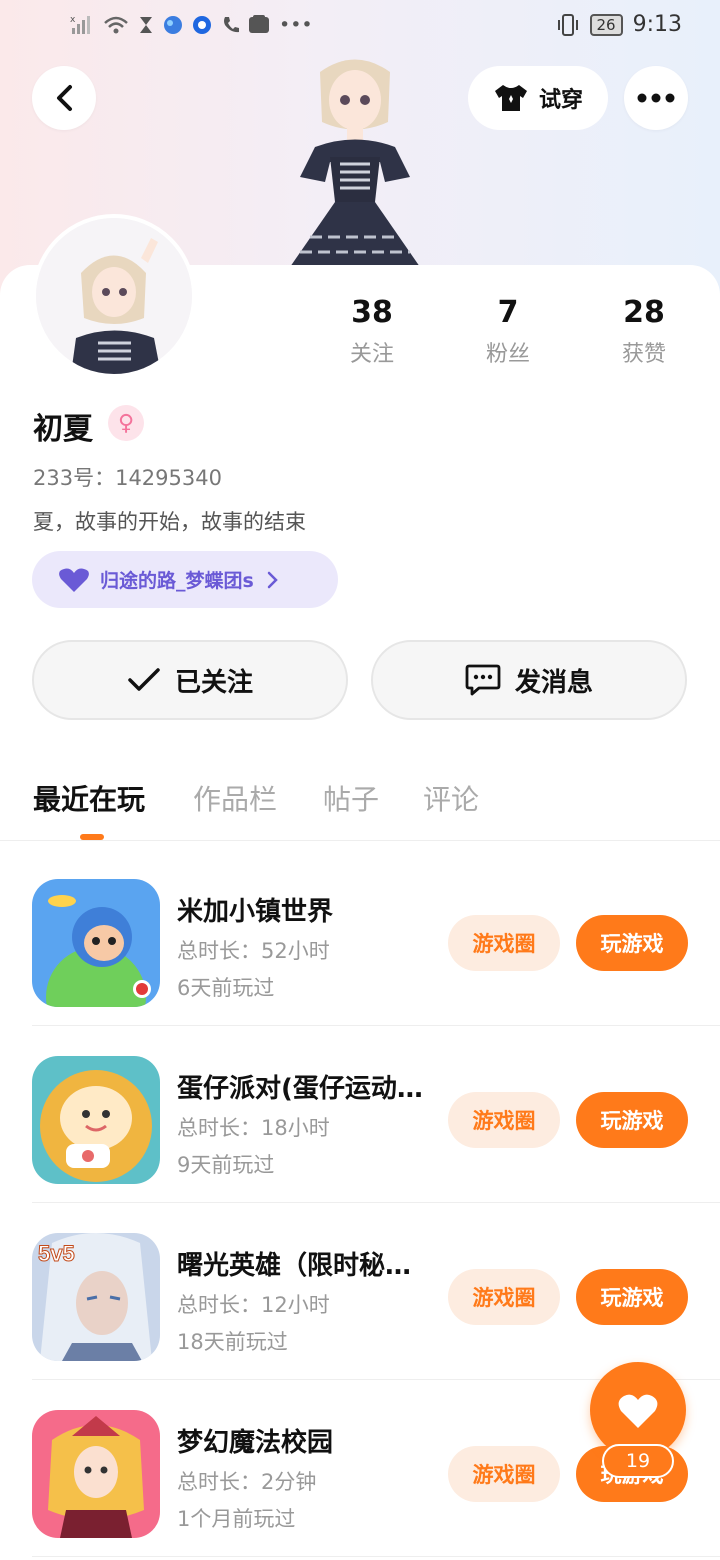 Image resolution: width=720 pixels, height=1560 pixels. I want to click on more-options-button, so click(656, 98).